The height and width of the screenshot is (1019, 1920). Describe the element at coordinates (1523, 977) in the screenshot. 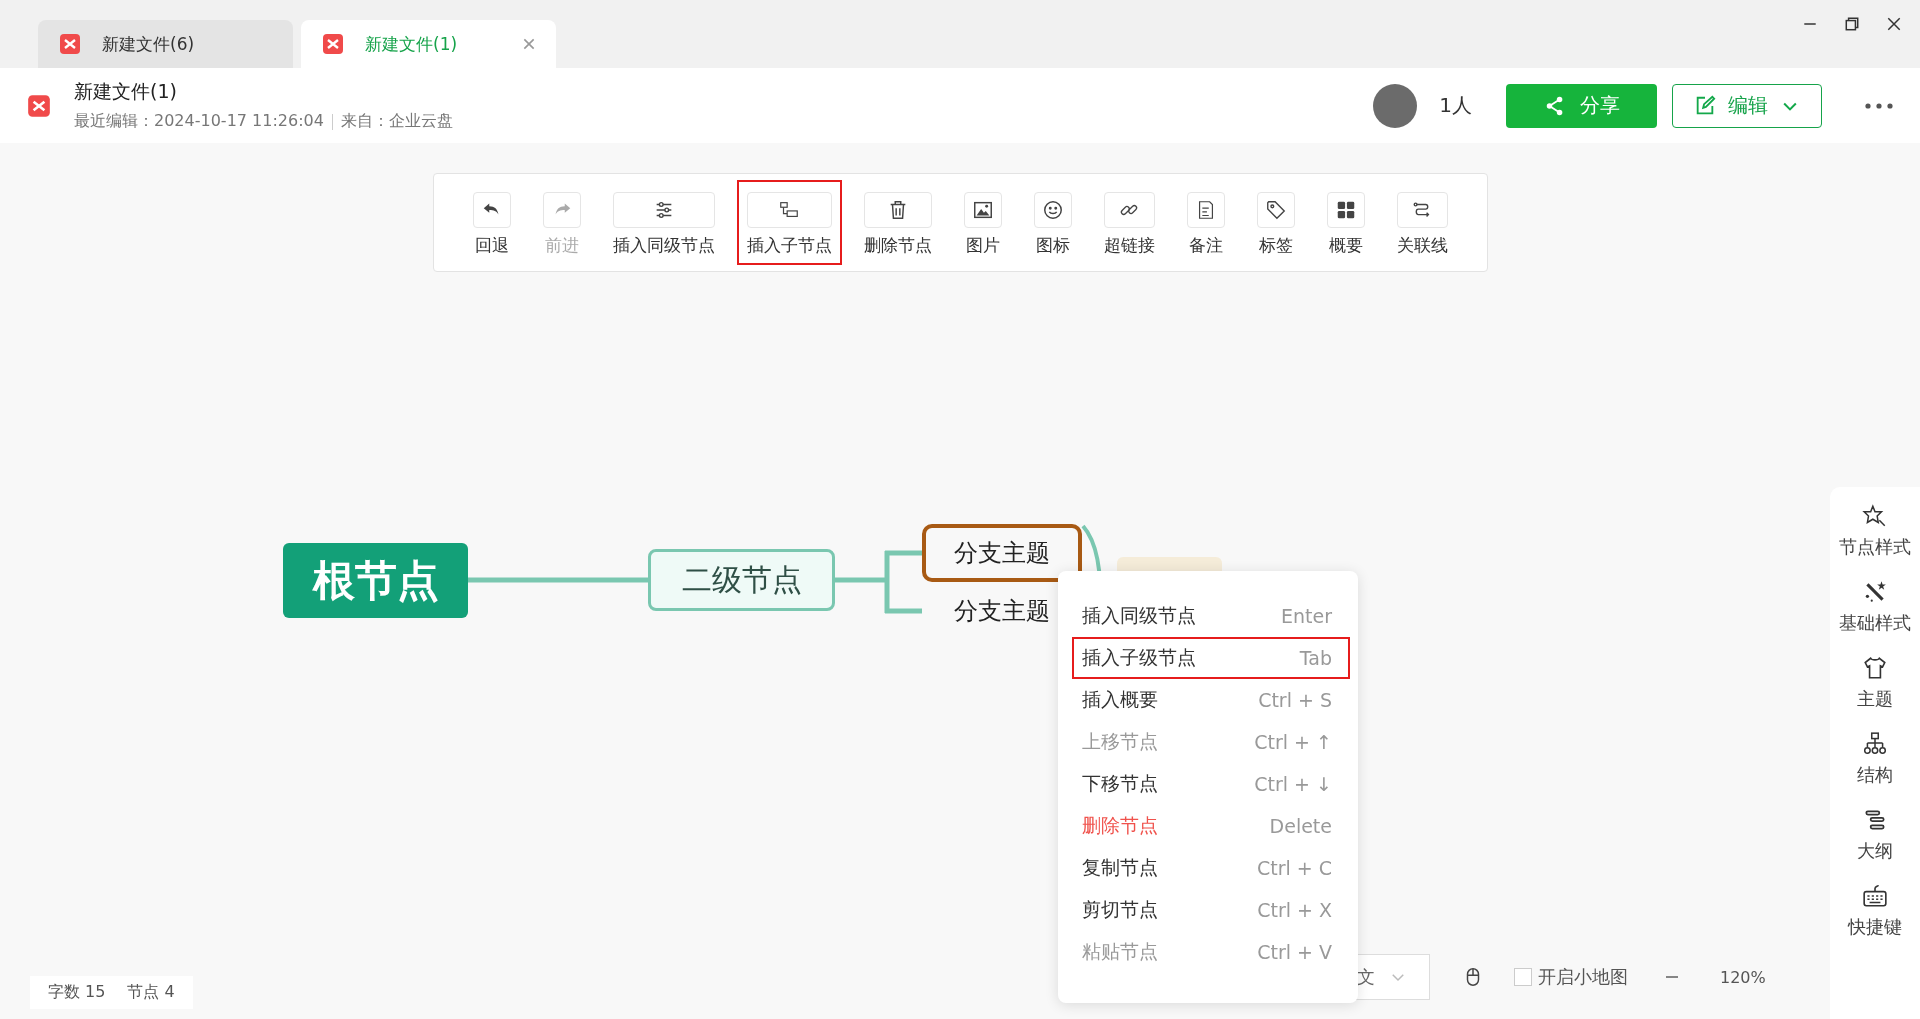

I see `checkbox` at that location.